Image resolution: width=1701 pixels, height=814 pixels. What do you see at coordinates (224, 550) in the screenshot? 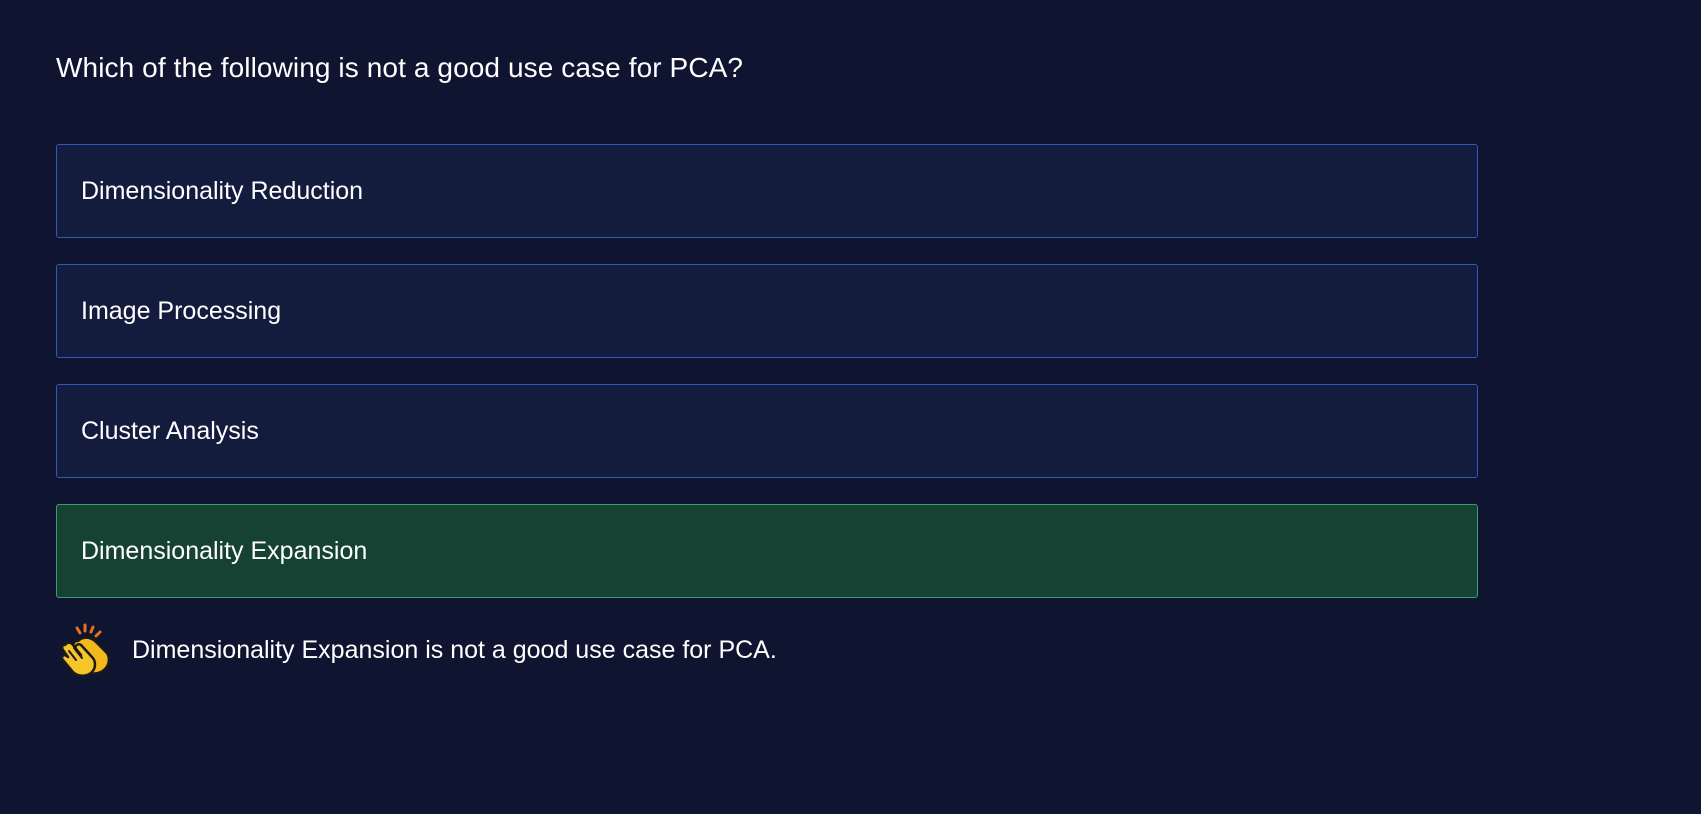
I see `answer-option-label: Dimensionality Expansion` at bounding box center [224, 550].